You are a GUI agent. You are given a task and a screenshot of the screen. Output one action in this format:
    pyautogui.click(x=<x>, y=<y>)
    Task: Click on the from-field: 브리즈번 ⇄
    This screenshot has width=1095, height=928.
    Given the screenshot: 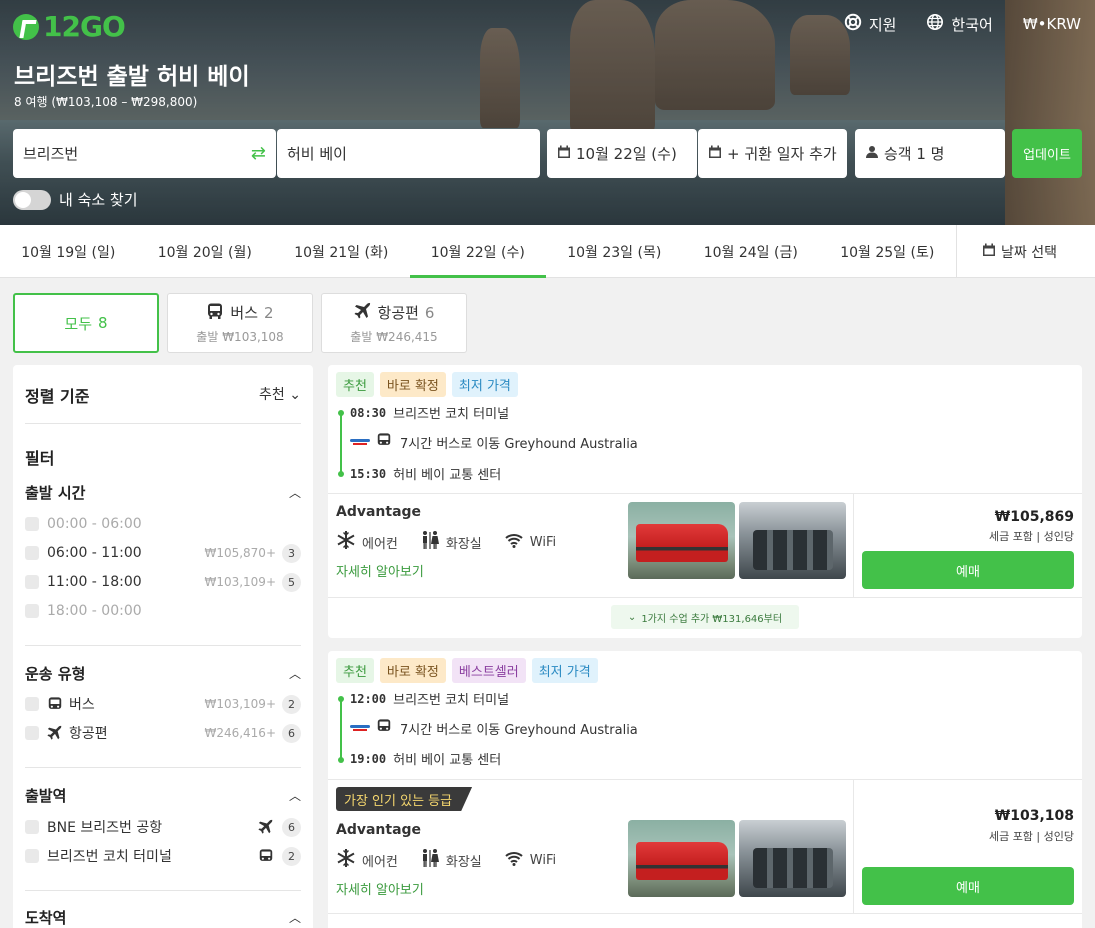 What is the action you would take?
    pyautogui.click(x=144, y=153)
    